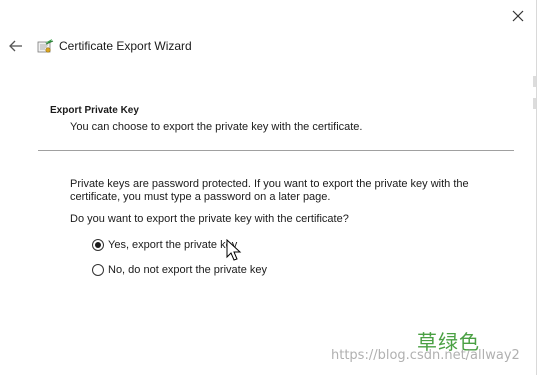 This screenshot has width=537, height=375. I want to click on wizard-header: Certificate Export Wizard, so click(114, 46).